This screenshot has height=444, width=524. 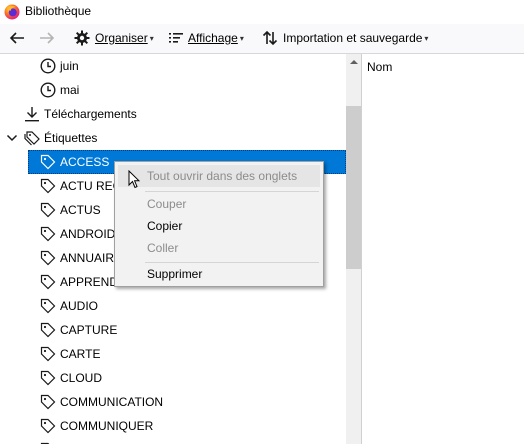 I want to click on tree-item-mai: mai, so click(x=173, y=90).